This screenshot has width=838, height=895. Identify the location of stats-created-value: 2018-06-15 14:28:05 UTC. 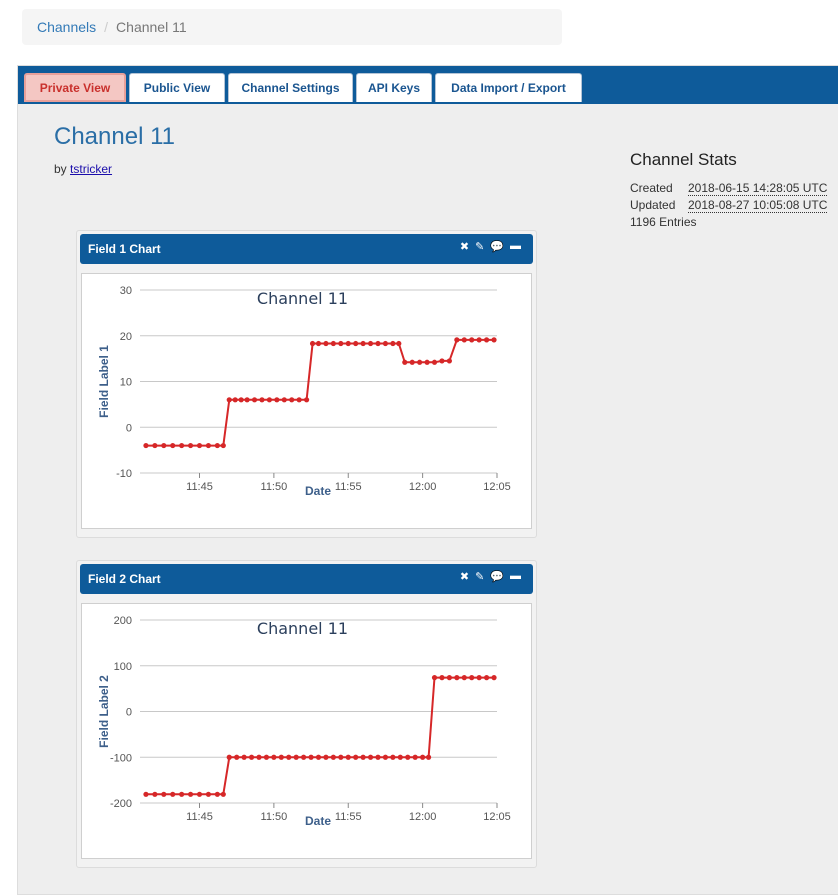
(758, 188).